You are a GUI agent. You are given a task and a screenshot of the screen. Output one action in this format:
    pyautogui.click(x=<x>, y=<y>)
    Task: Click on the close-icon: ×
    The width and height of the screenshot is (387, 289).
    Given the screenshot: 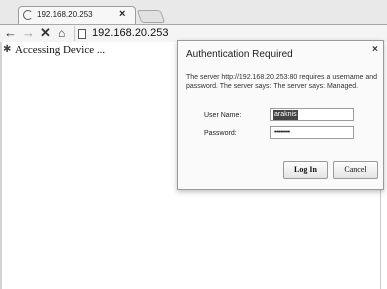 What is the action you would take?
    pyautogui.click(x=375, y=49)
    